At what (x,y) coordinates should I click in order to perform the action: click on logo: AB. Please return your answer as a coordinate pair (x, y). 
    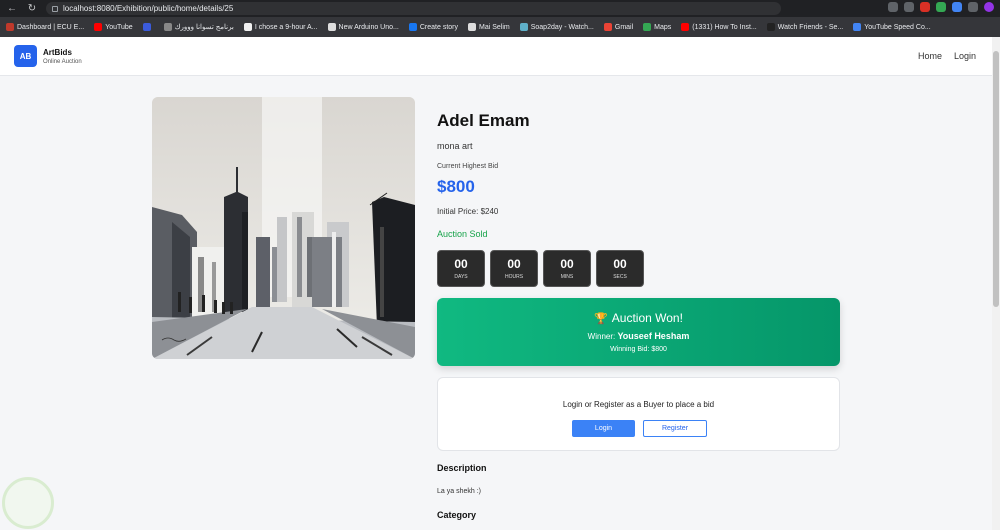
    Looking at the image, I should click on (25, 56).